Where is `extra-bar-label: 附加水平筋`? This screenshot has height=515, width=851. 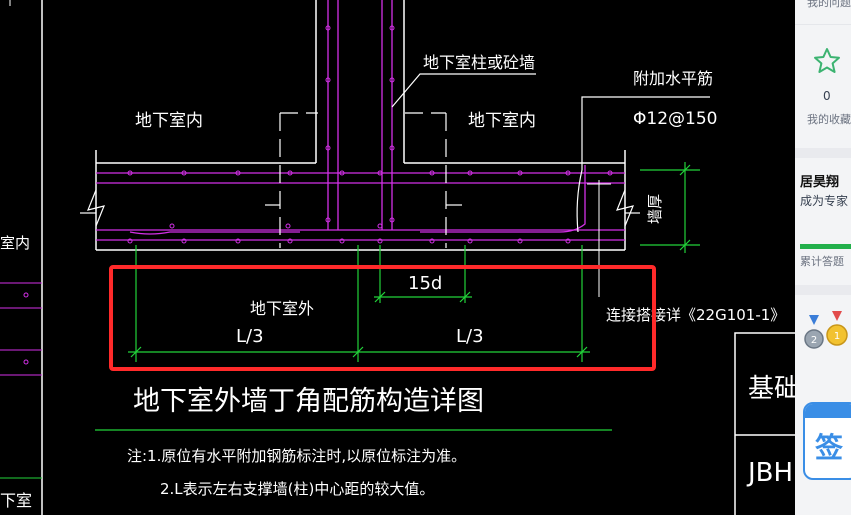 extra-bar-label: 附加水平筋 is located at coordinates (673, 78).